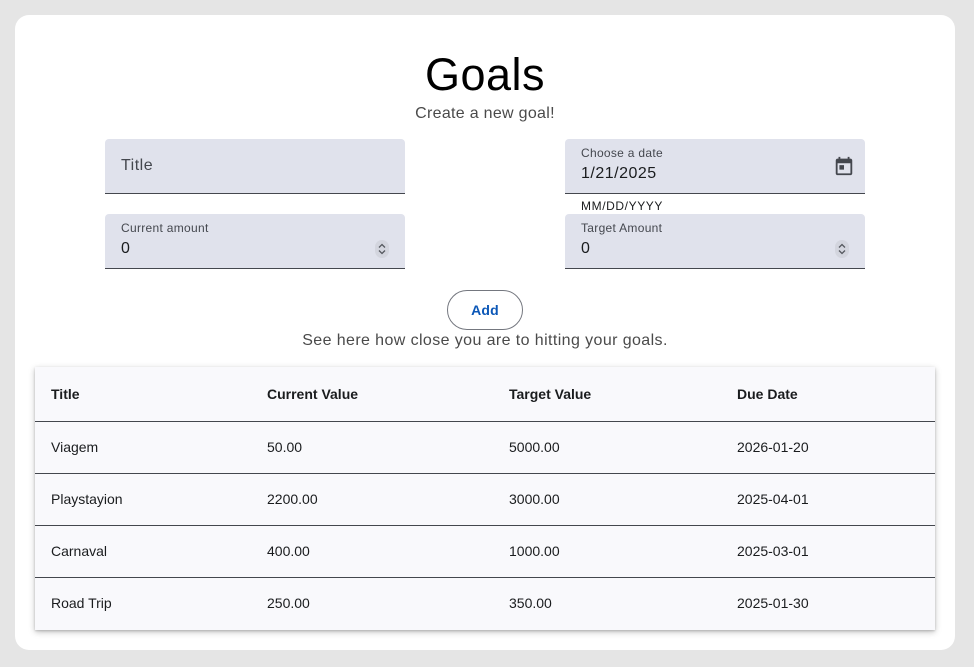 The image size is (974, 667). Describe the element at coordinates (288, 603) in the screenshot. I see `cell-current-value: 250.00` at that location.